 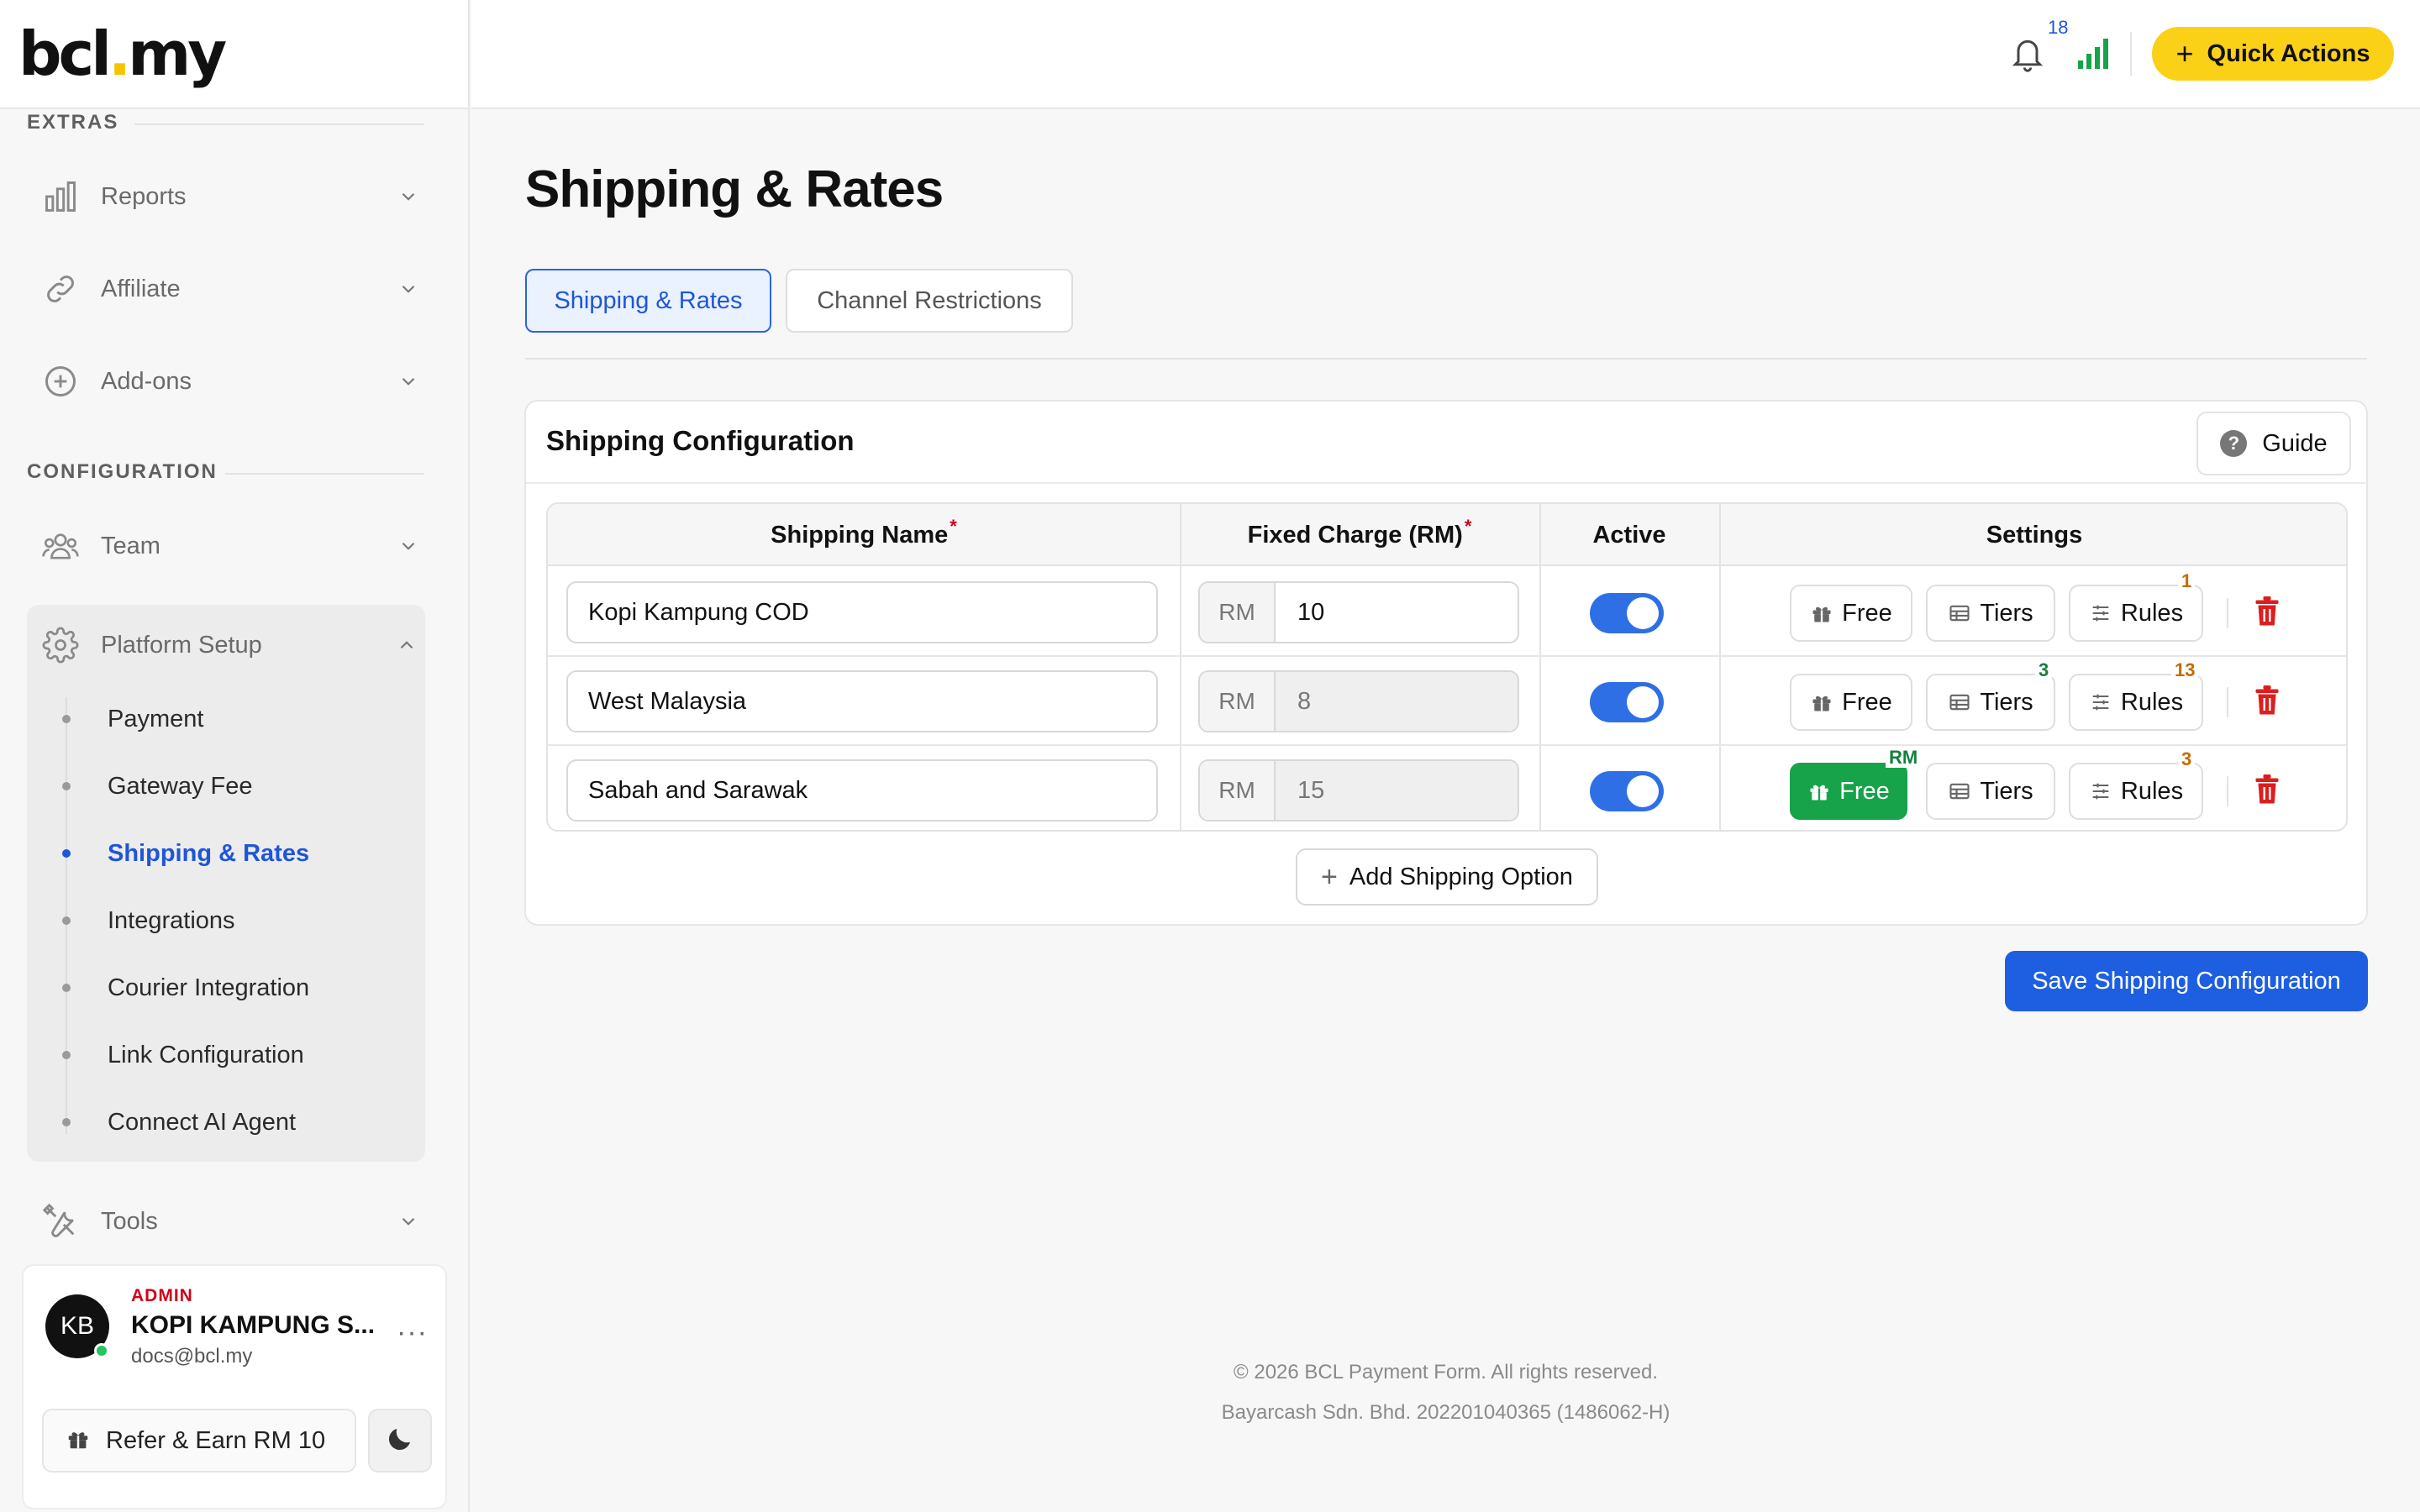 What do you see at coordinates (1359, 532) in the screenshot?
I see `column-header-fixed-charge: Fixed Charge (RM) *` at bounding box center [1359, 532].